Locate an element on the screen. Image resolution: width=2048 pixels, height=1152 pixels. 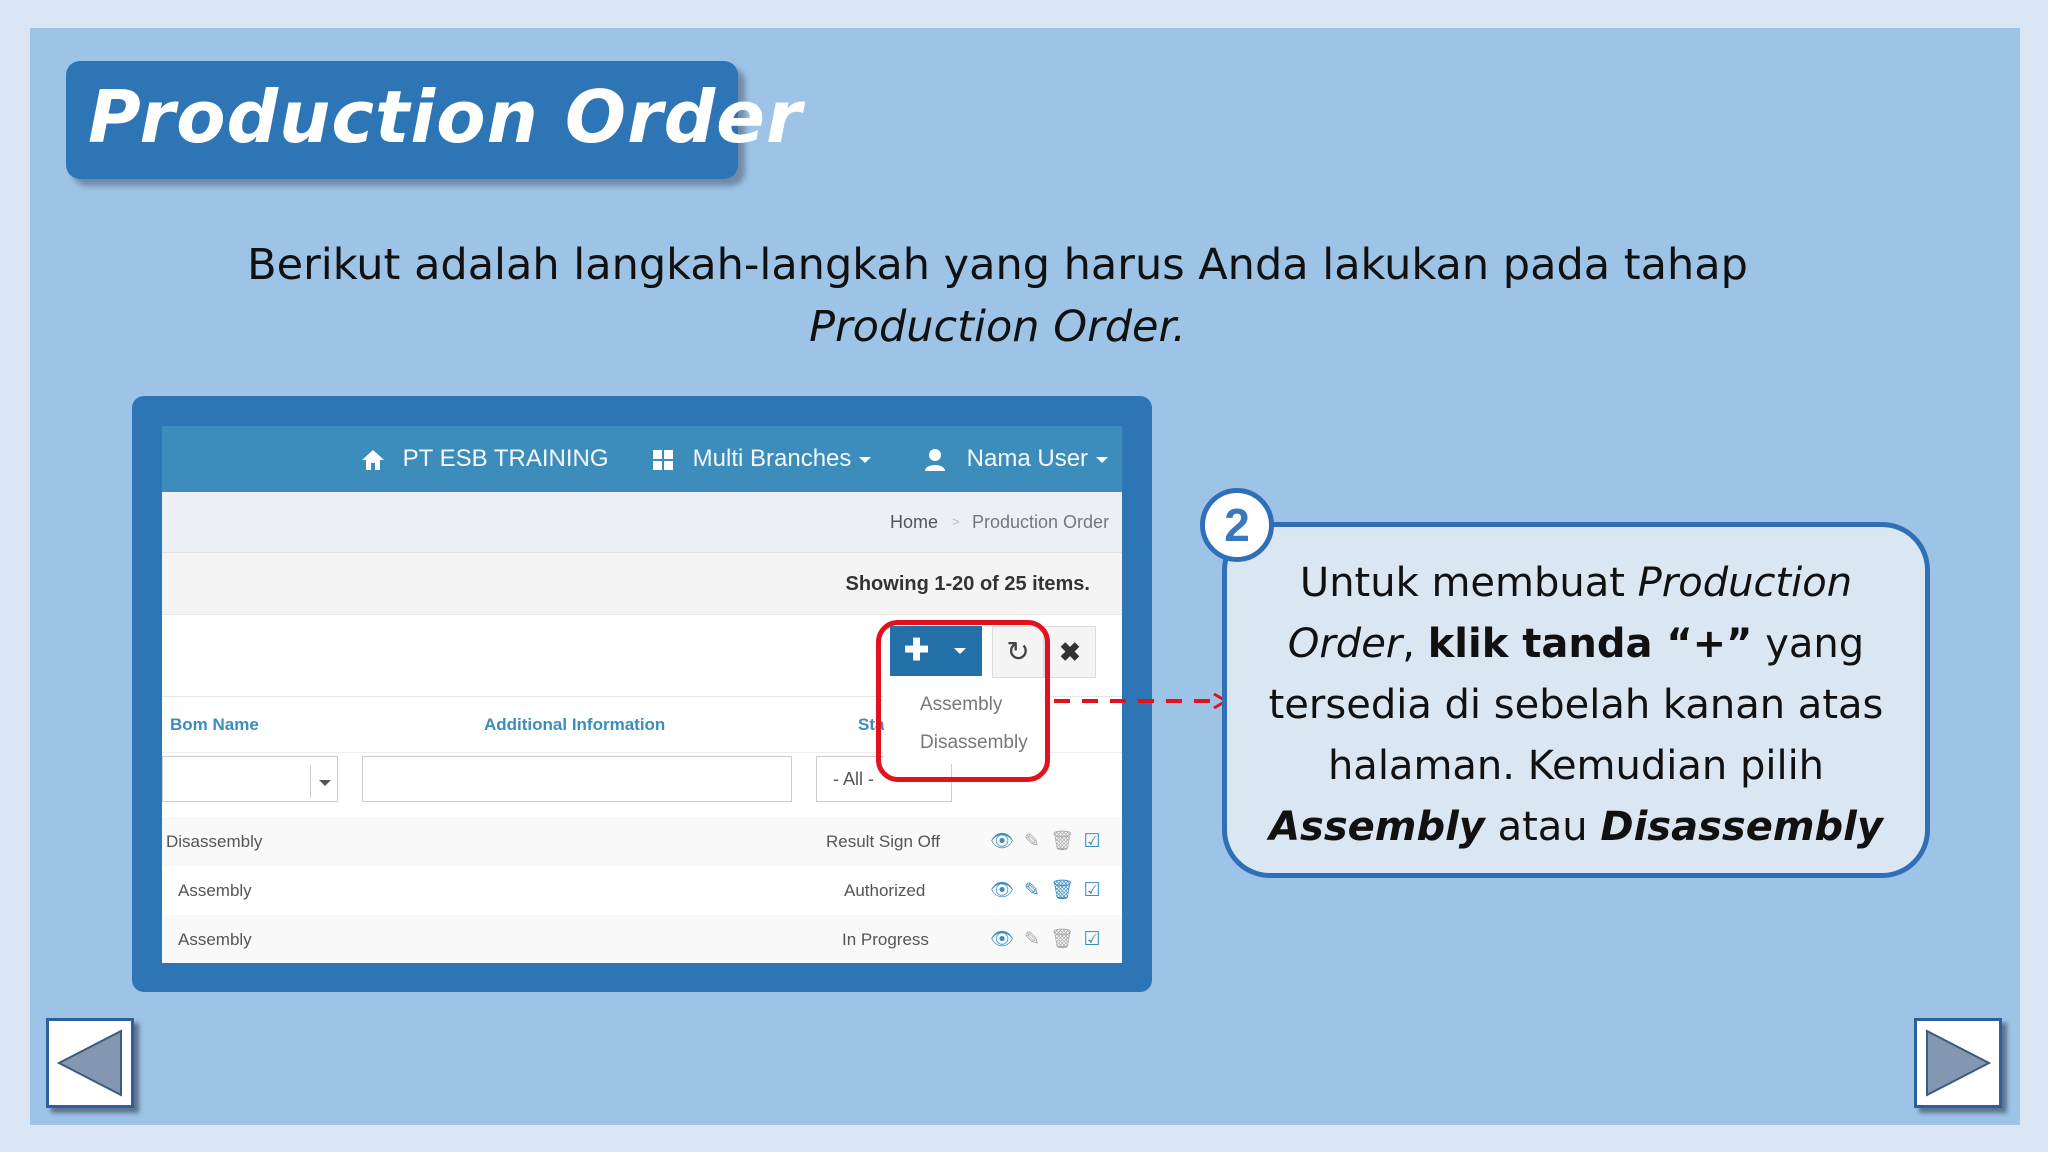
user-icon is located at coordinates (935, 459).